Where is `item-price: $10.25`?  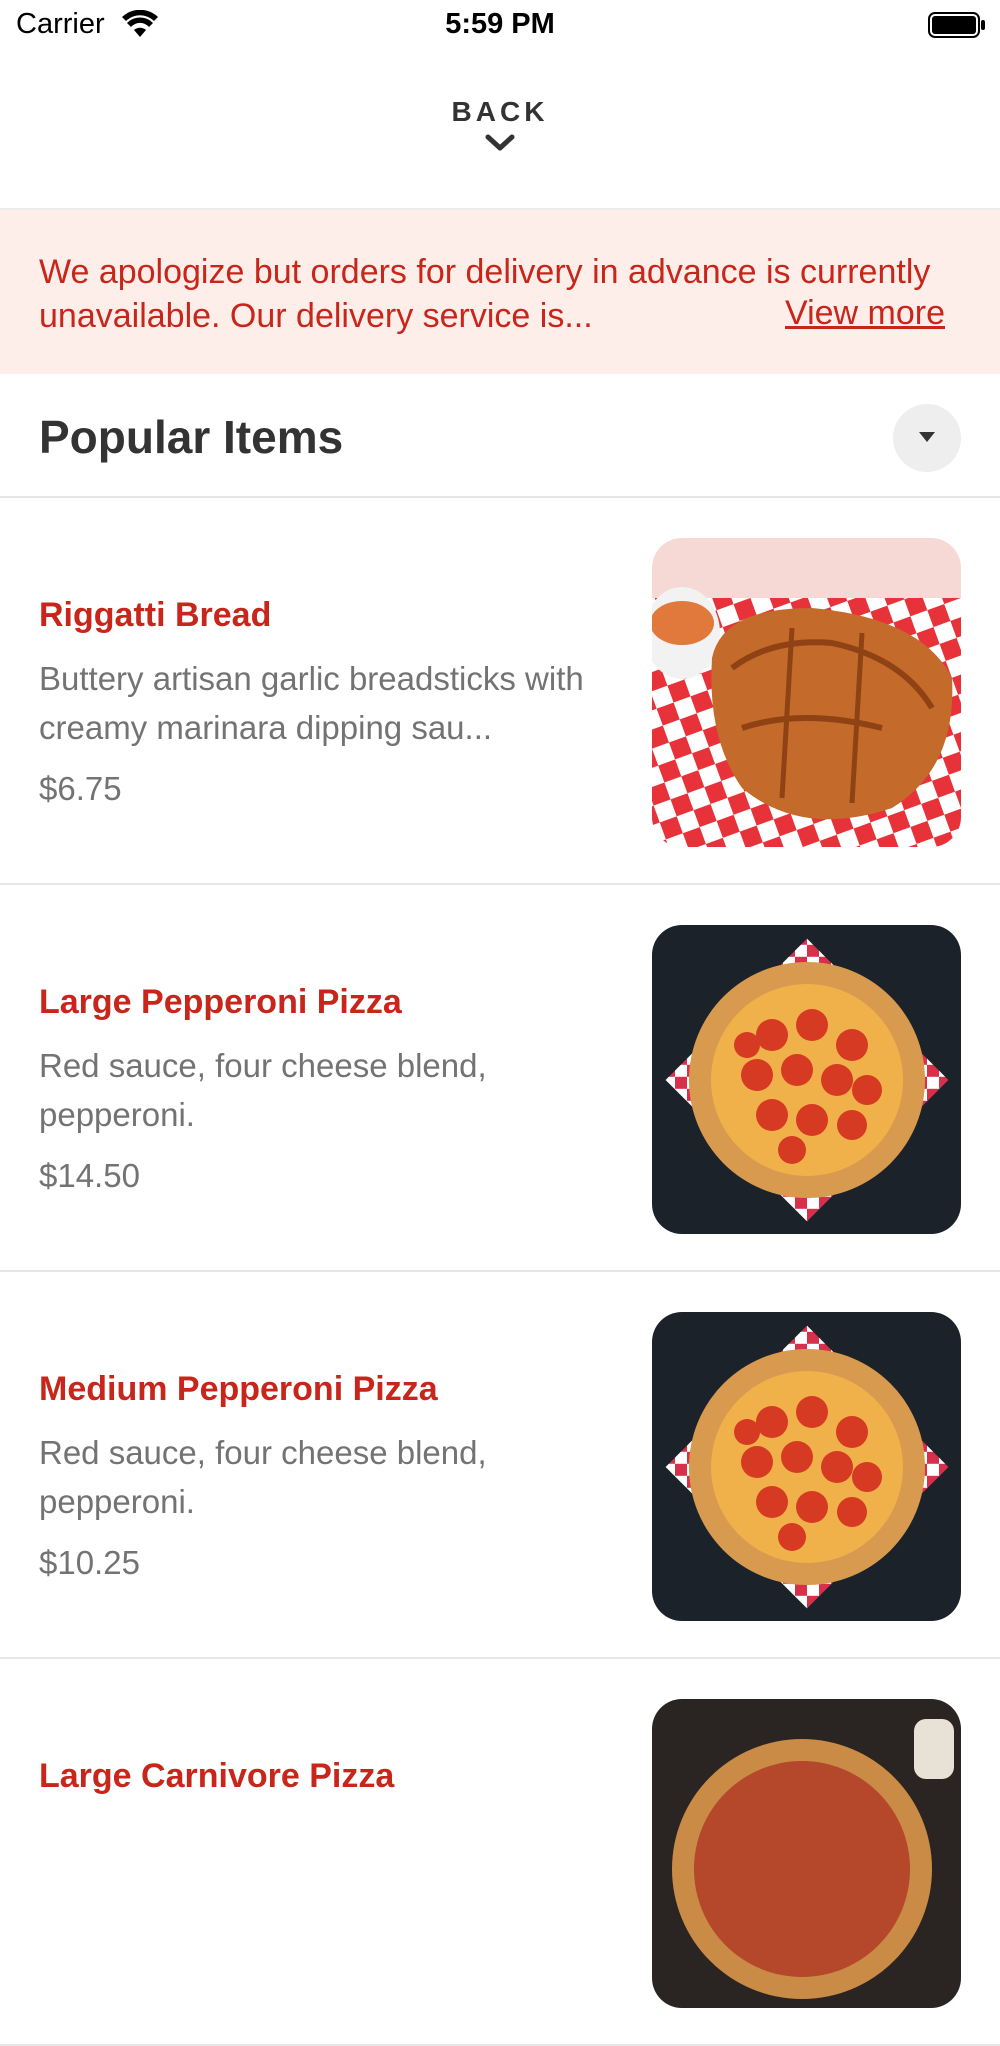
item-price: $10.25 is located at coordinates (89, 1562).